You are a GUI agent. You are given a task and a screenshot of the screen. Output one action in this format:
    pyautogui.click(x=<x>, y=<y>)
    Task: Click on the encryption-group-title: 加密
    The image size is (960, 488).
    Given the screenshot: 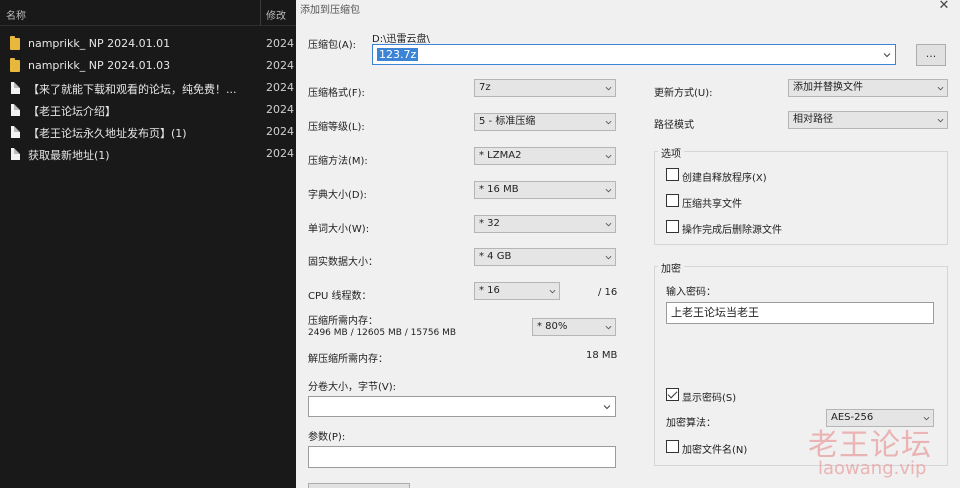 What is the action you would take?
    pyautogui.click(x=671, y=267)
    